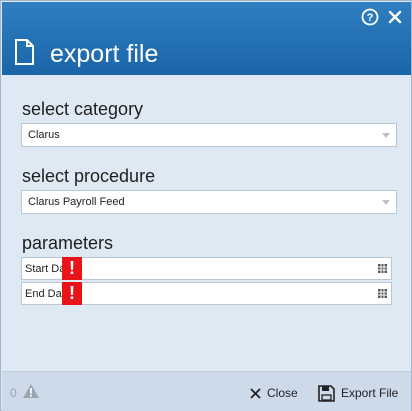 The width and height of the screenshot is (412, 411). I want to click on end-date-row: End Date !, so click(206, 293).